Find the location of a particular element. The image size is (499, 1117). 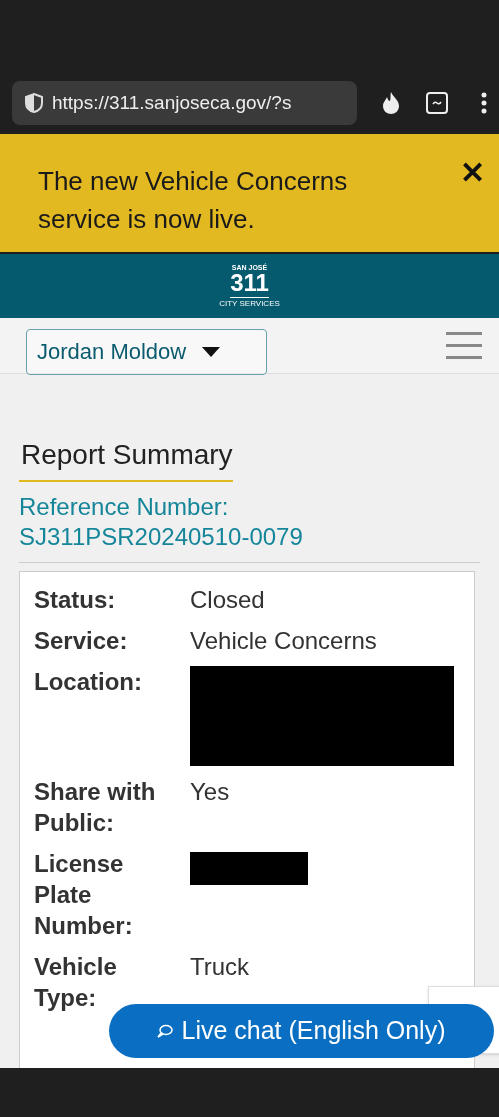

live-chat-button: Live chat (English Only) is located at coordinates (301, 1031).